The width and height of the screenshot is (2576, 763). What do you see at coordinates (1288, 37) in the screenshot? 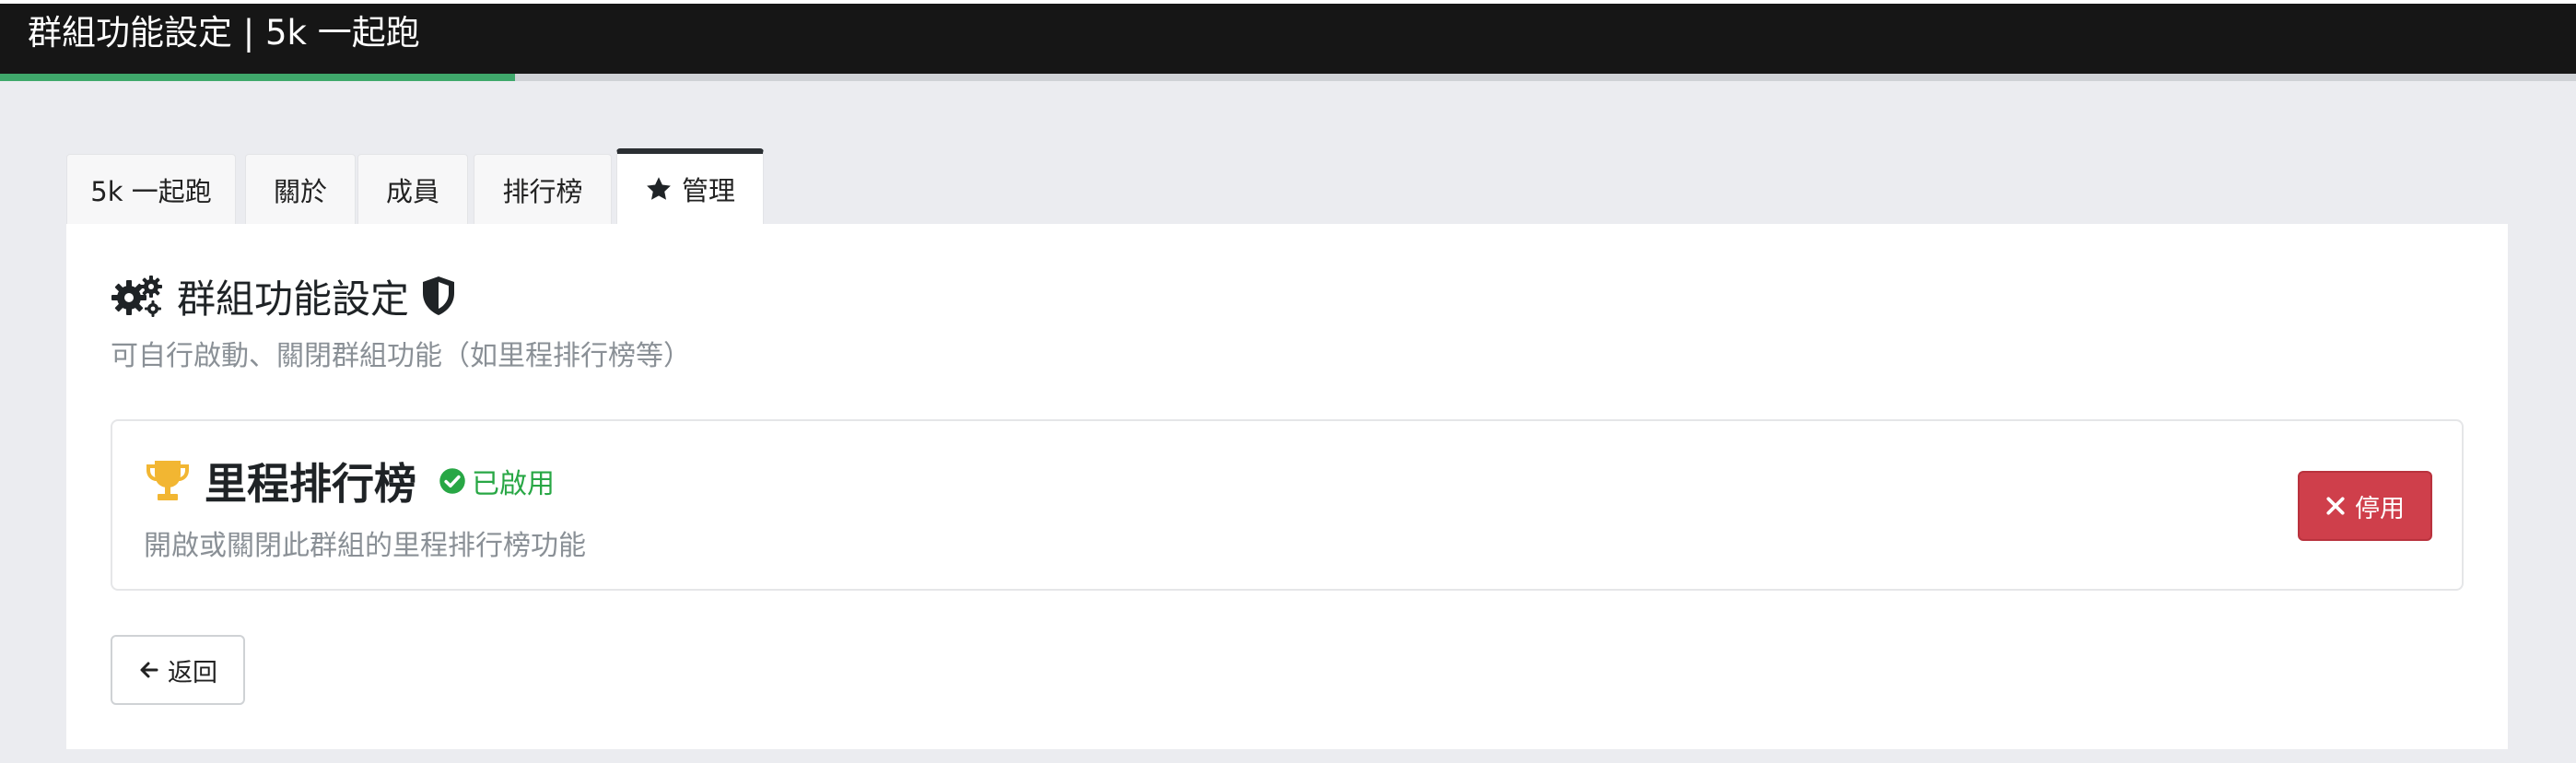
I see `header-bar: 群組功能設定 | 5k 一起跑` at bounding box center [1288, 37].